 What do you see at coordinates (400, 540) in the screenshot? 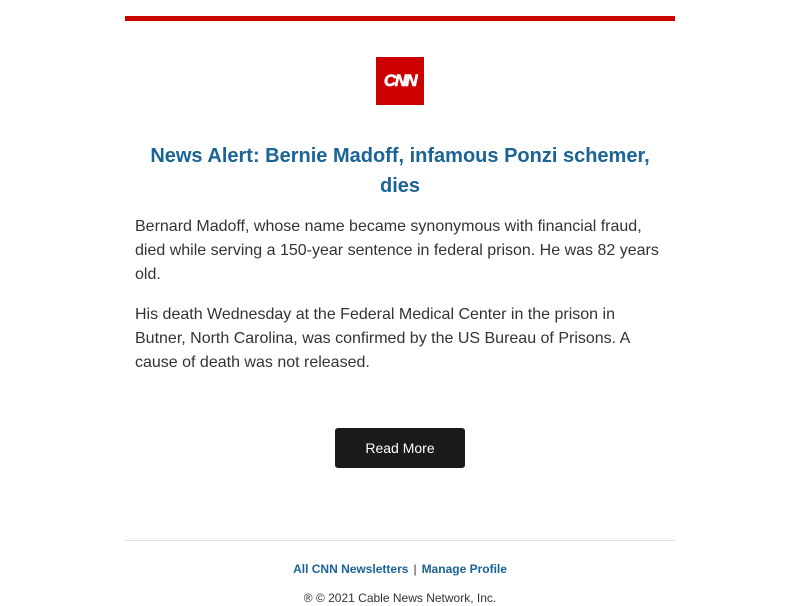
I see `footer-divider` at bounding box center [400, 540].